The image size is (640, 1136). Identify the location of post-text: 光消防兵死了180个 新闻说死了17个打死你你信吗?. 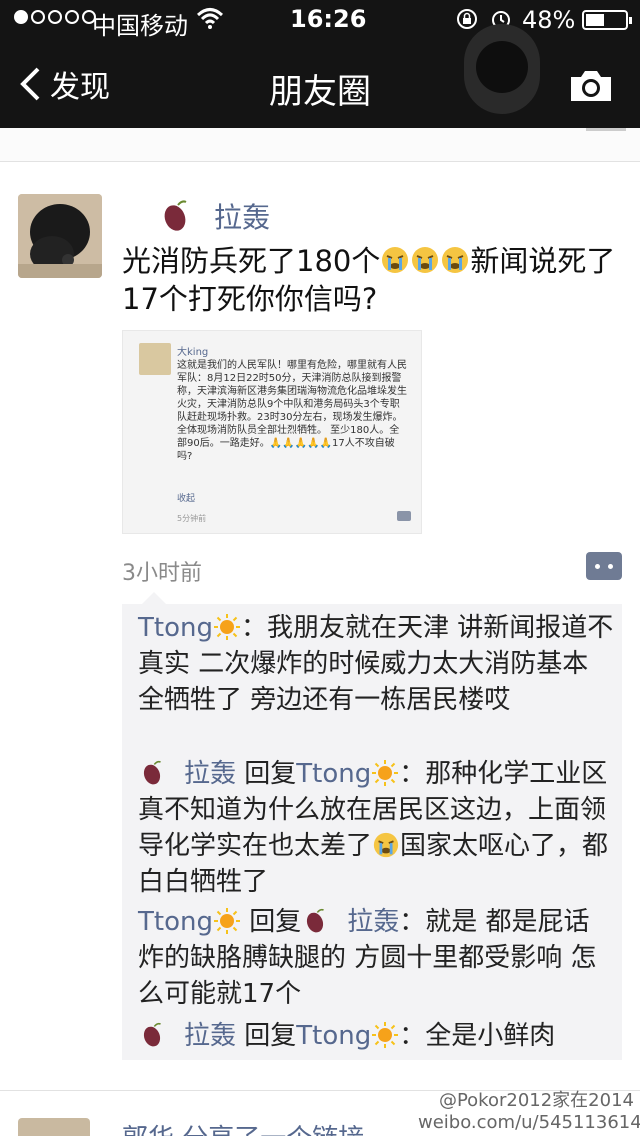
(372, 280).